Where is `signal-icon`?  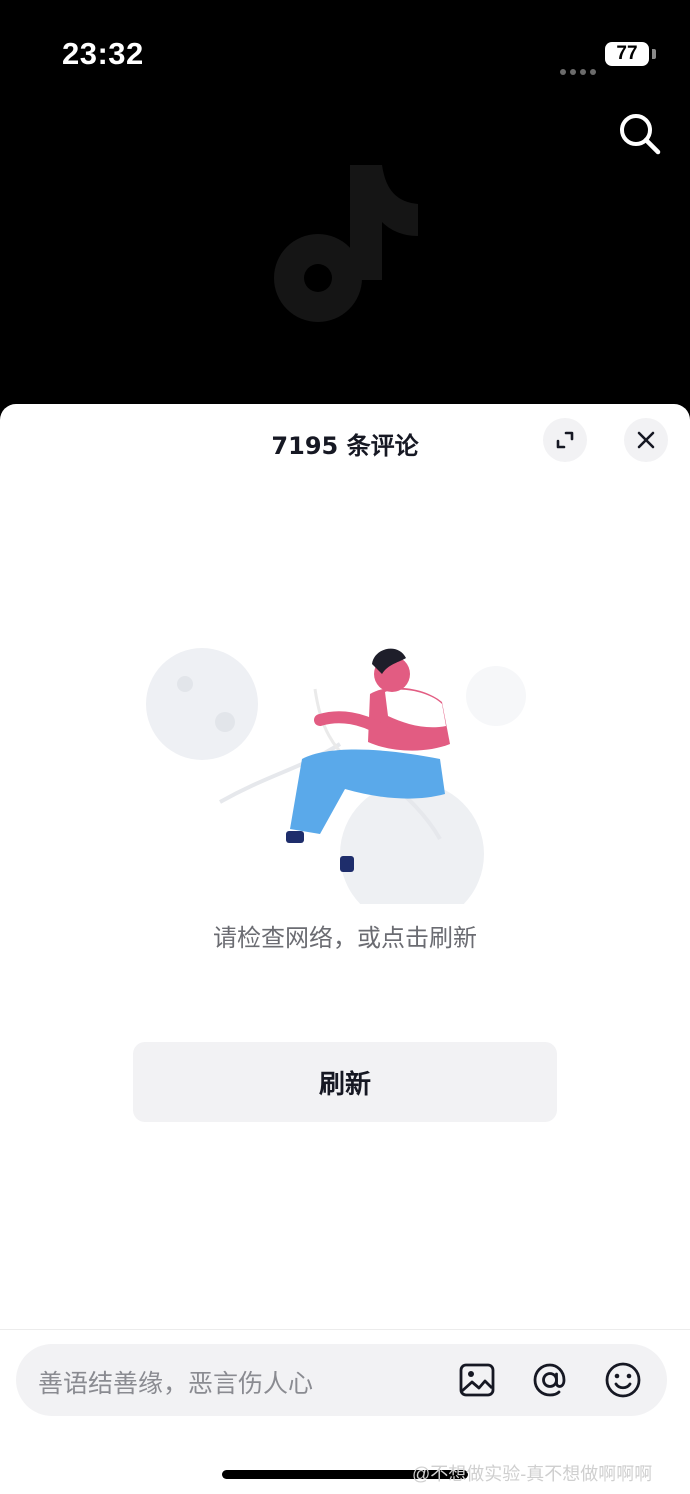 signal-icon is located at coordinates (580, 69).